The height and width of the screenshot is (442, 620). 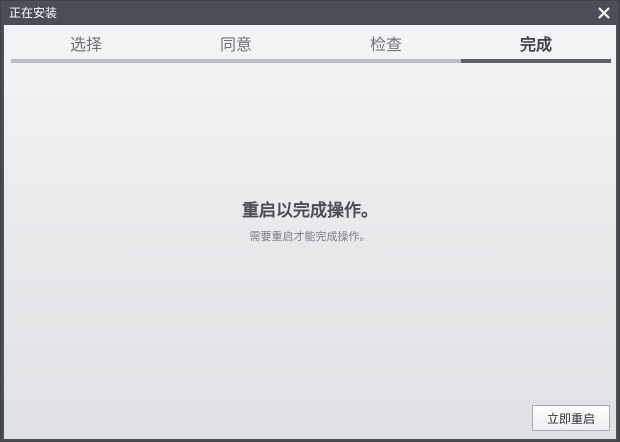 I want to click on tab-label: 检查, so click(x=385, y=44).